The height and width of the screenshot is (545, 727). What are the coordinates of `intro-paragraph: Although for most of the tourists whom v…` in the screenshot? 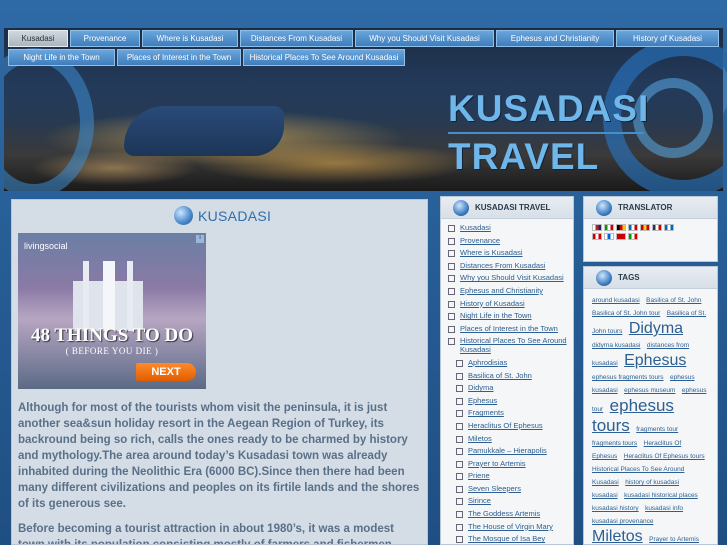 It's located at (219, 456).